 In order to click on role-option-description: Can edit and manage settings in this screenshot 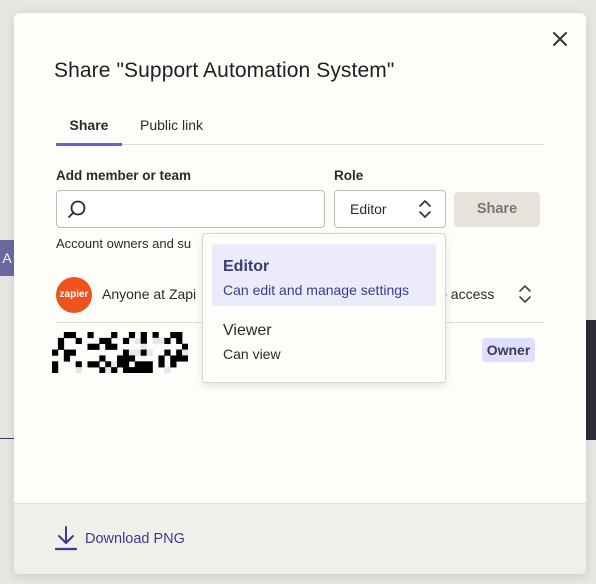, I will do `click(316, 290)`.